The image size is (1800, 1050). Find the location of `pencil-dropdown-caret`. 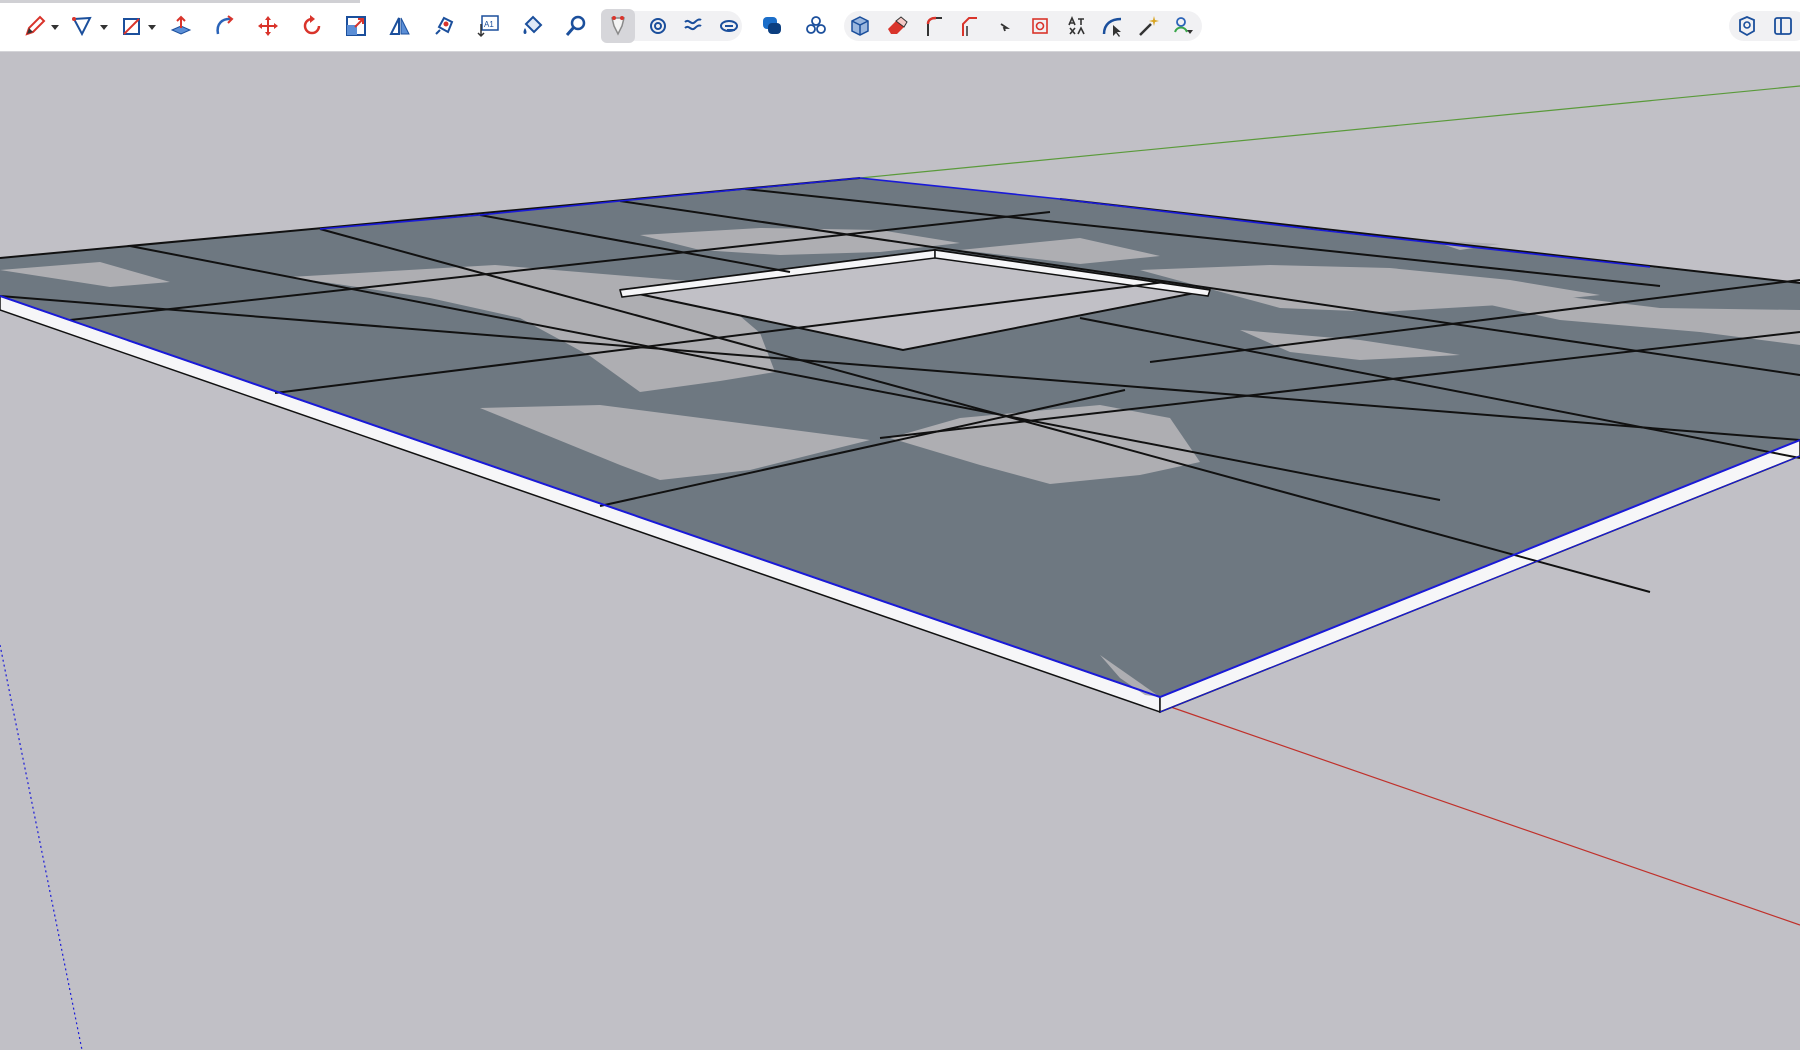

pencil-dropdown-caret is located at coordinates (55, 27).